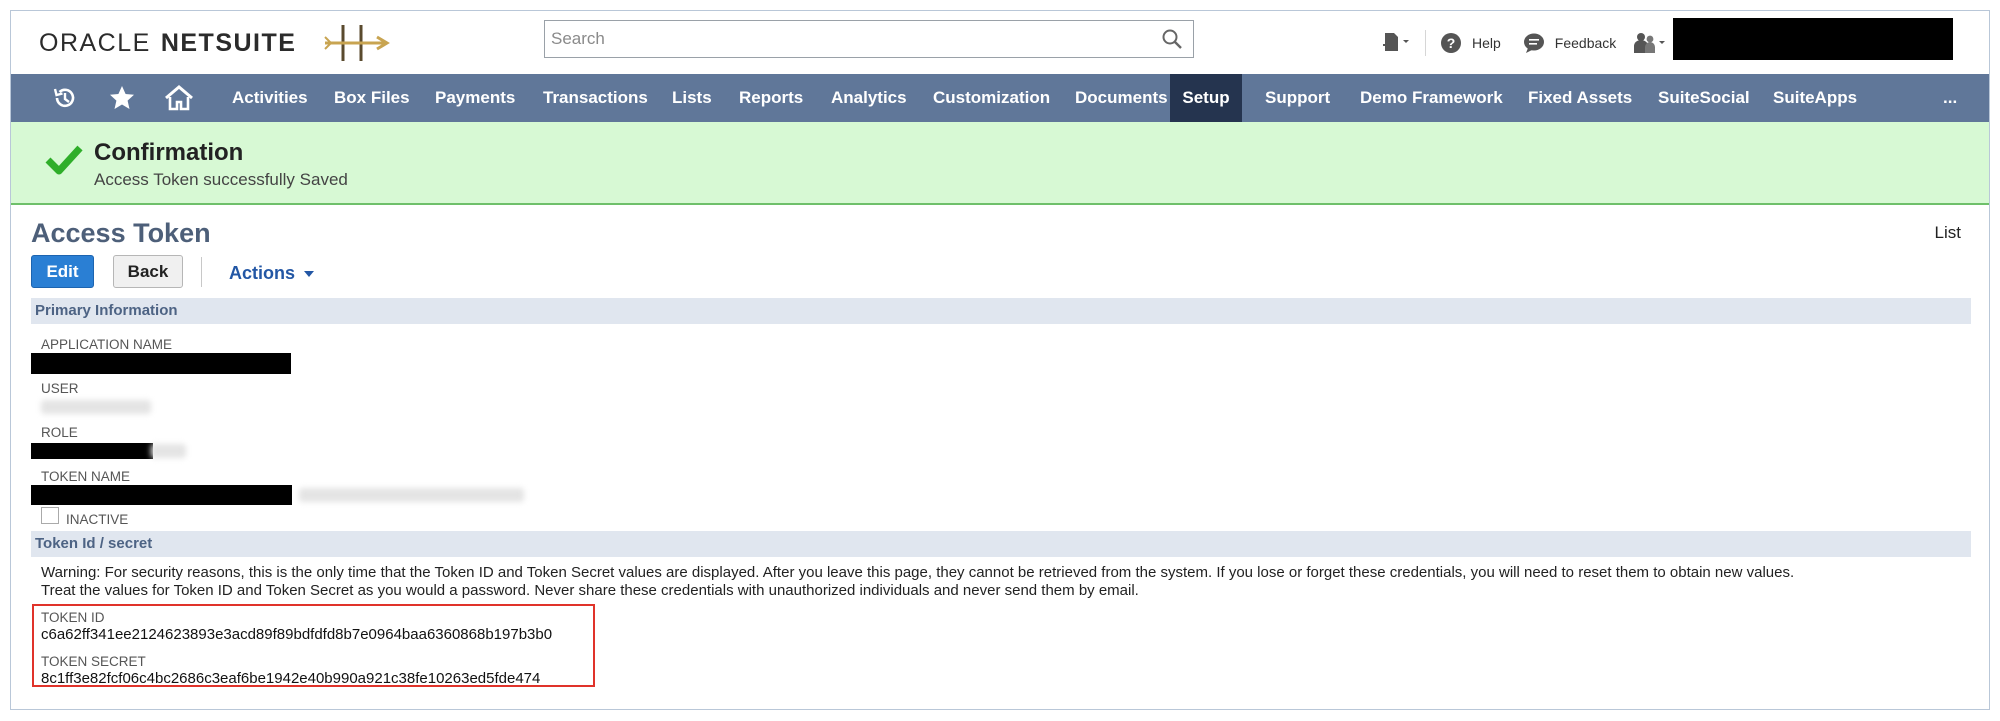  What do you see at coordinates (1425, 43) in the screenshot?
I see `header-separator` at bounding box center [1425, 43].